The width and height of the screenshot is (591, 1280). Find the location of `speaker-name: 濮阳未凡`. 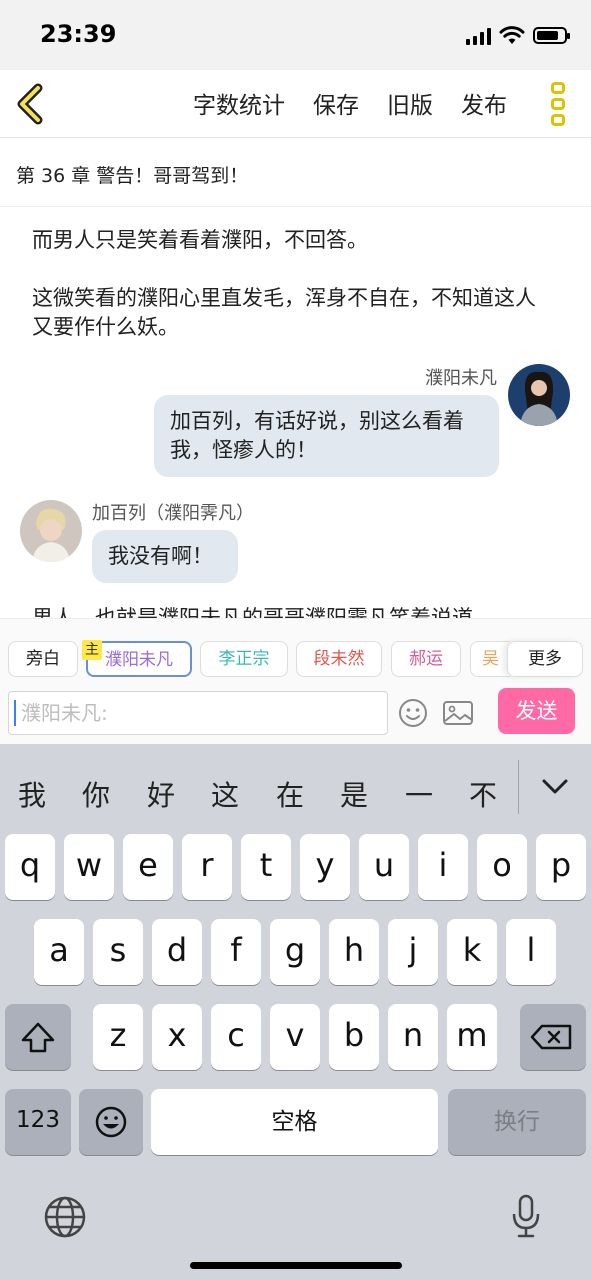

speaker-name: 濮阳未凡 is located at coordinates (461, 378).